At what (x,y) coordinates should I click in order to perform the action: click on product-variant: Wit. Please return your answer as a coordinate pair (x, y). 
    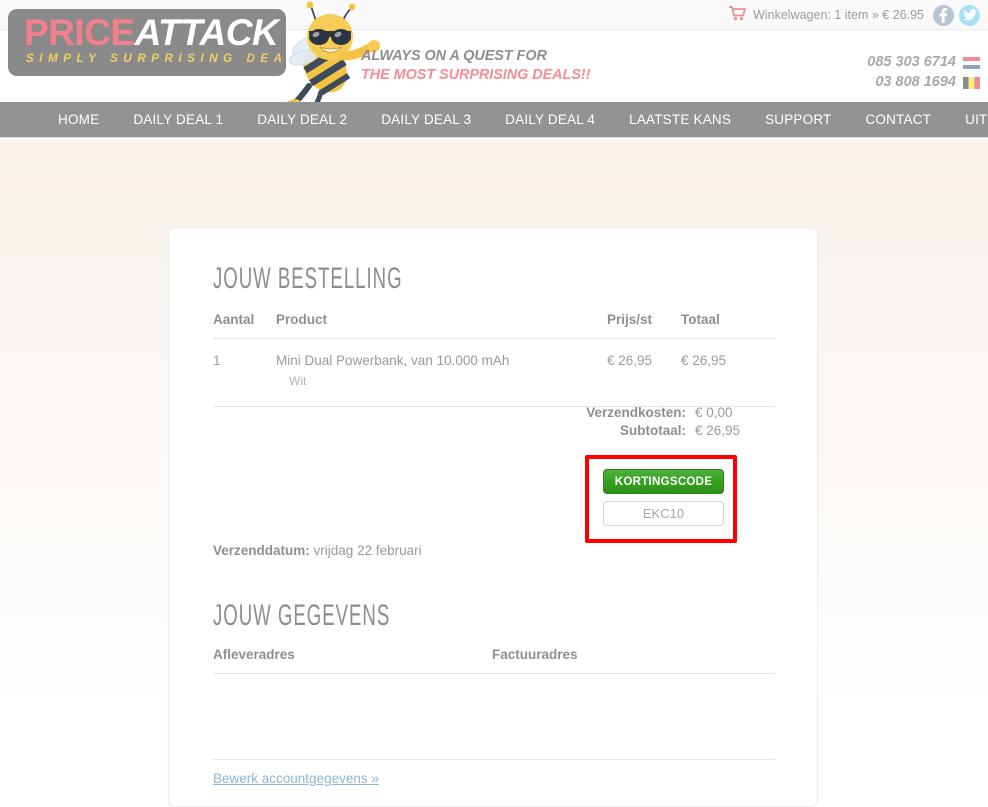
    Looking at the image, I should click on (298, 381).